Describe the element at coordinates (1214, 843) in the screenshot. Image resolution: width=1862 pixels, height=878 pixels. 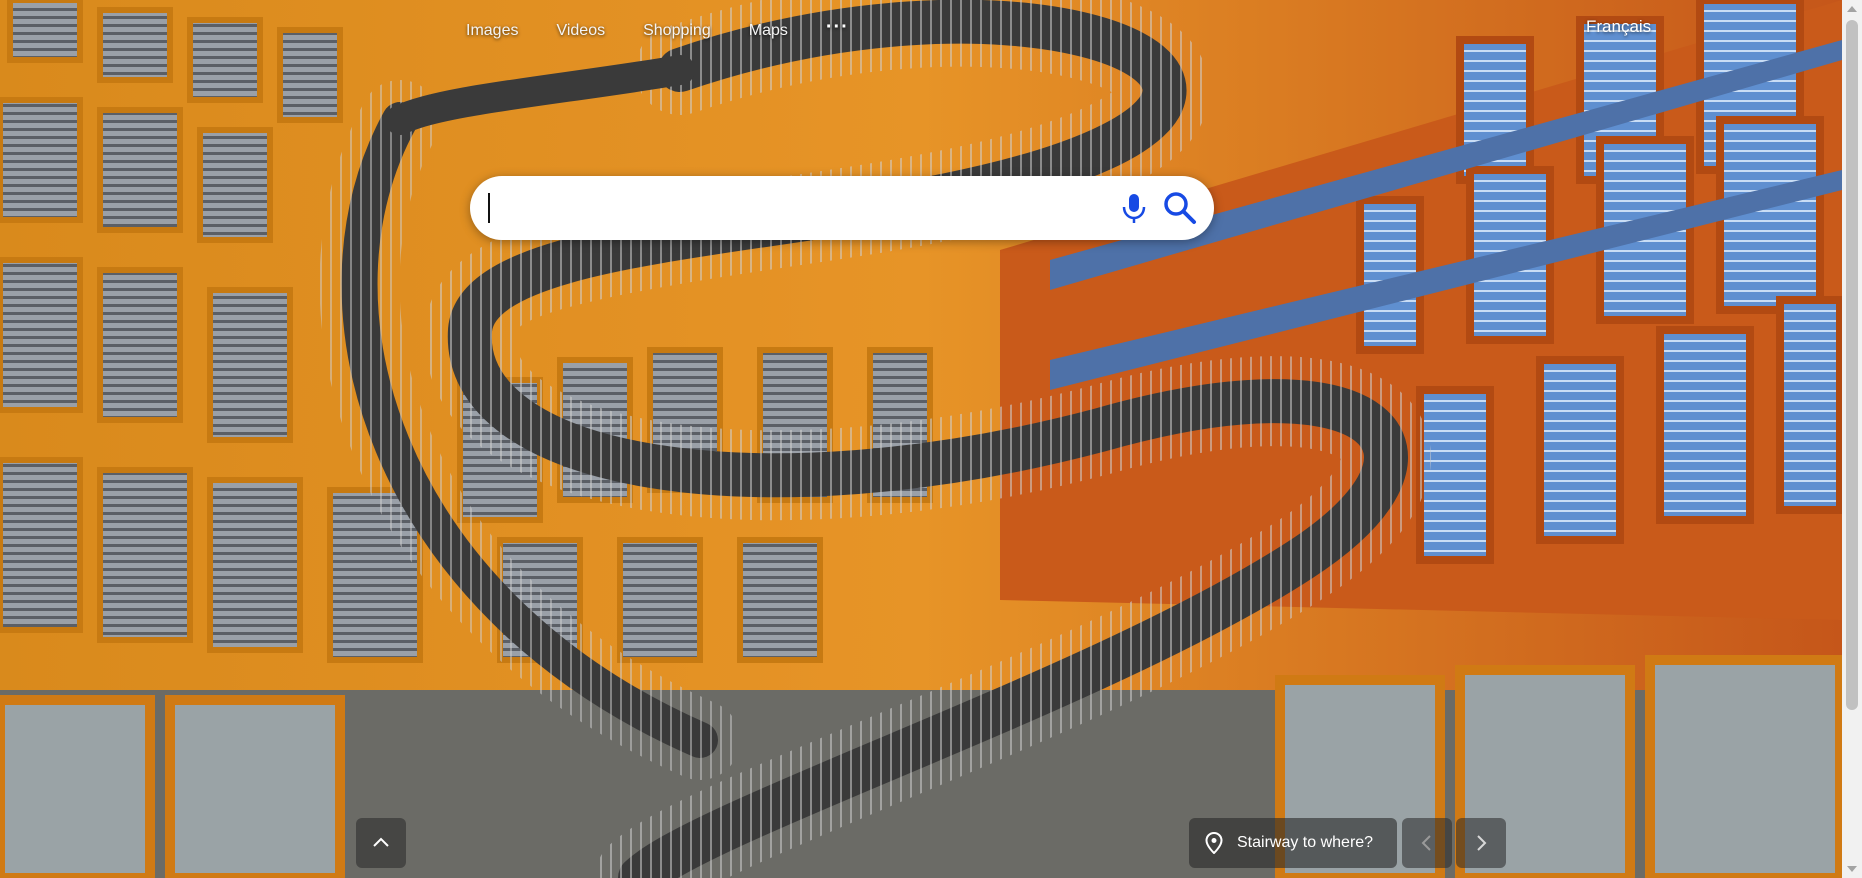
I see `location-pin-icon` at that location.